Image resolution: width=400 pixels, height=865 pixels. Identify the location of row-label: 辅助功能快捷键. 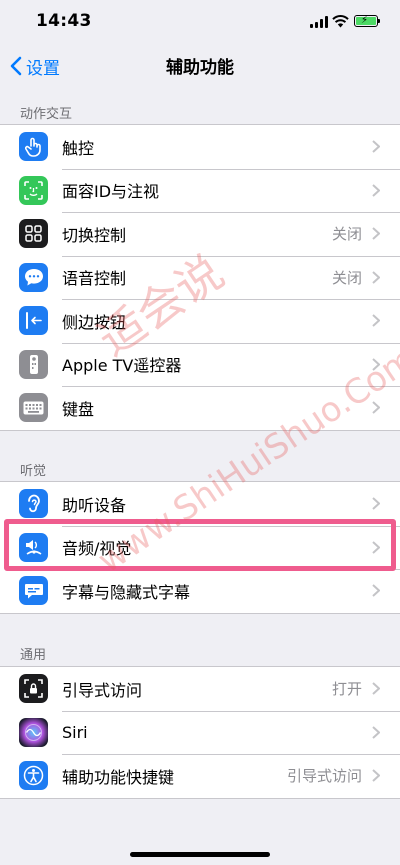
(118, 777).